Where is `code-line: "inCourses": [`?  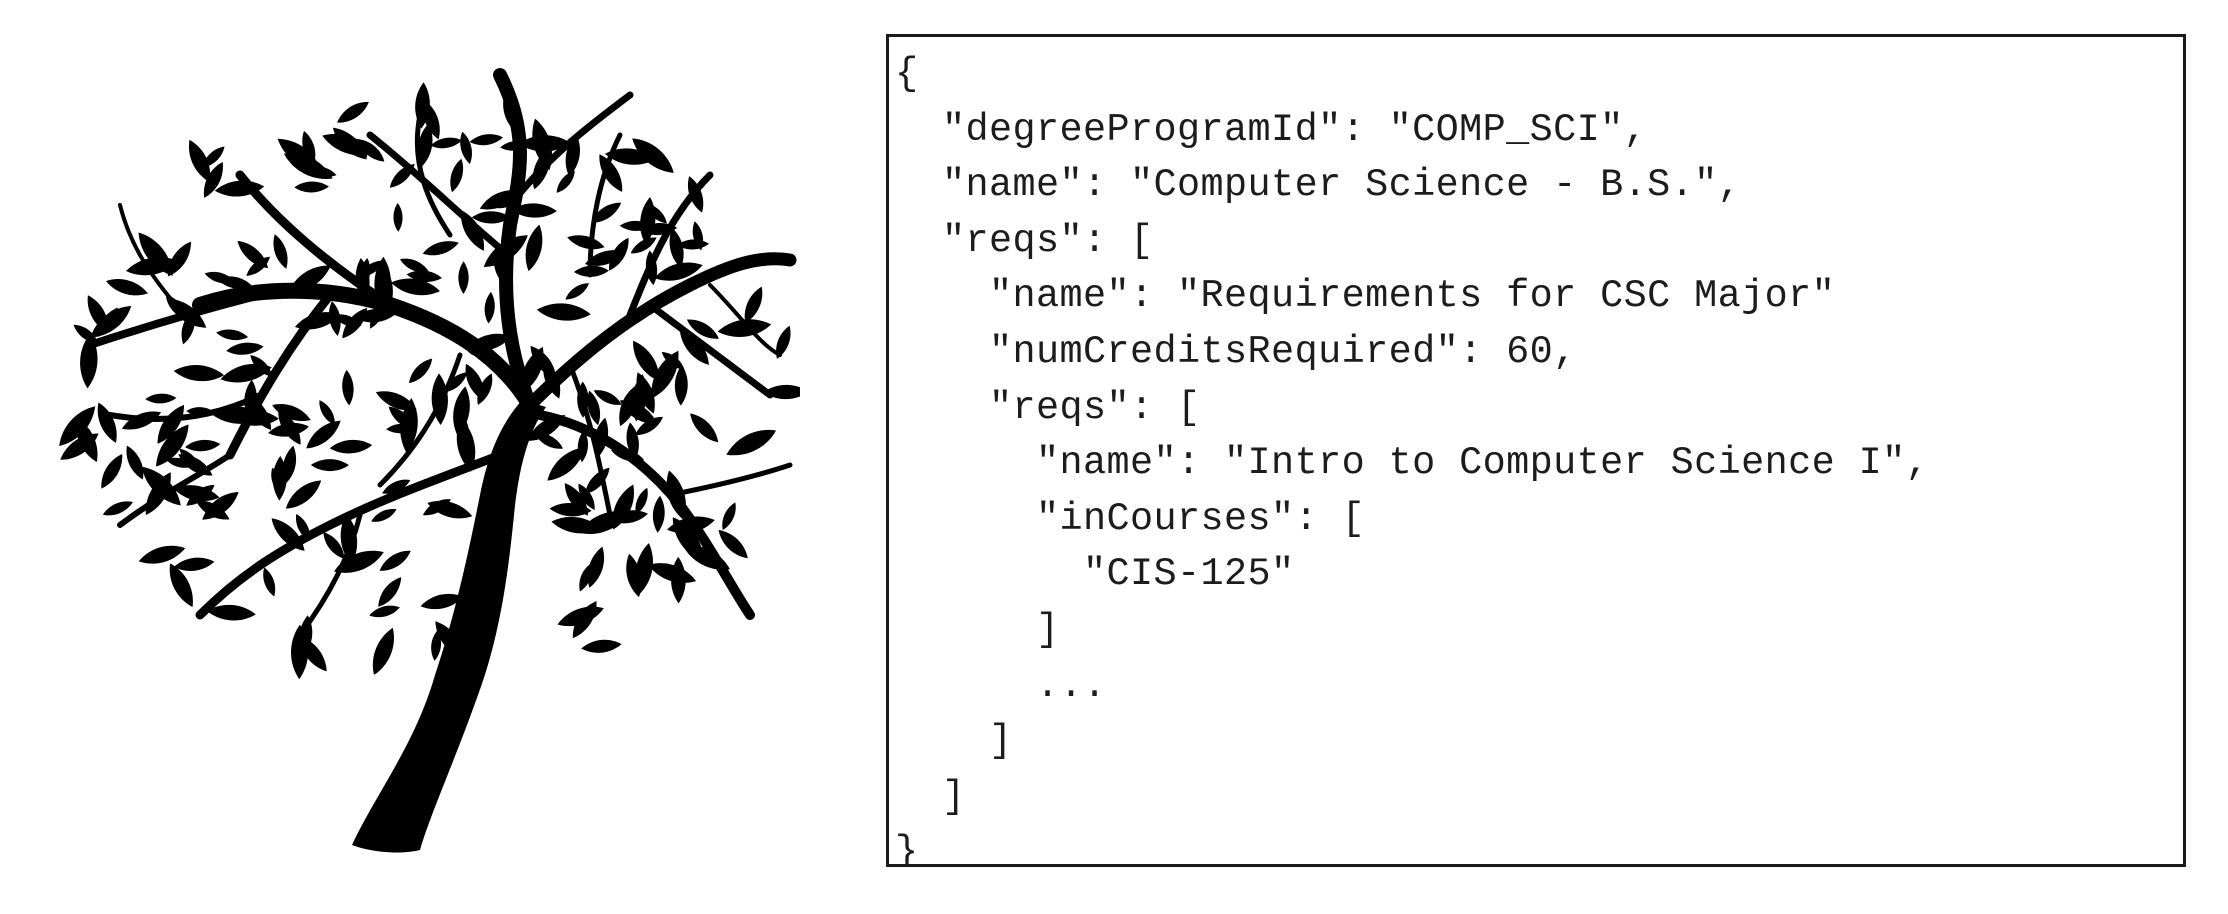 code-line: "inCourses": [ is located at coordinates (1130, 518).